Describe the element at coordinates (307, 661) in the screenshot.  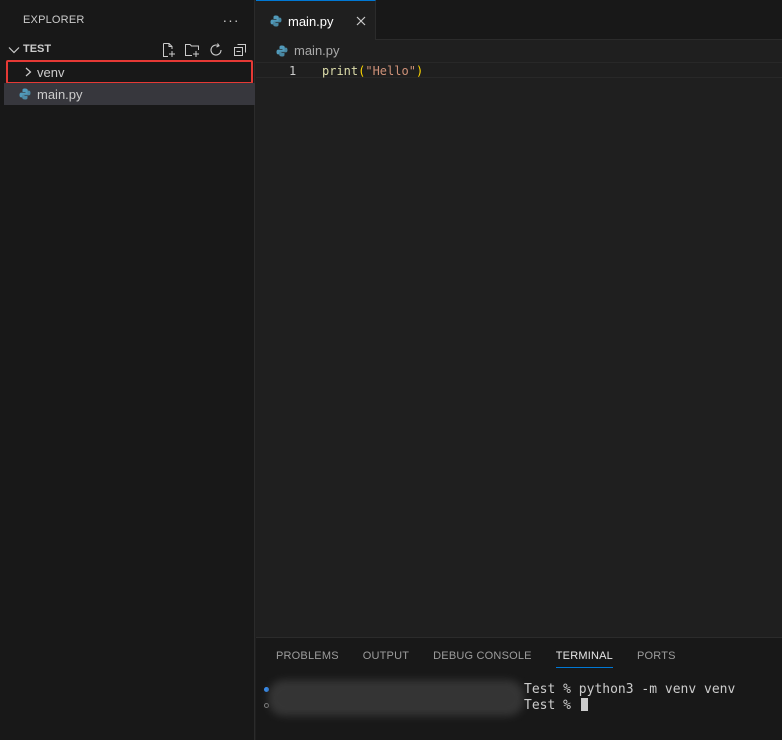
I see `tab-problems: PROBLEMS` at that location.